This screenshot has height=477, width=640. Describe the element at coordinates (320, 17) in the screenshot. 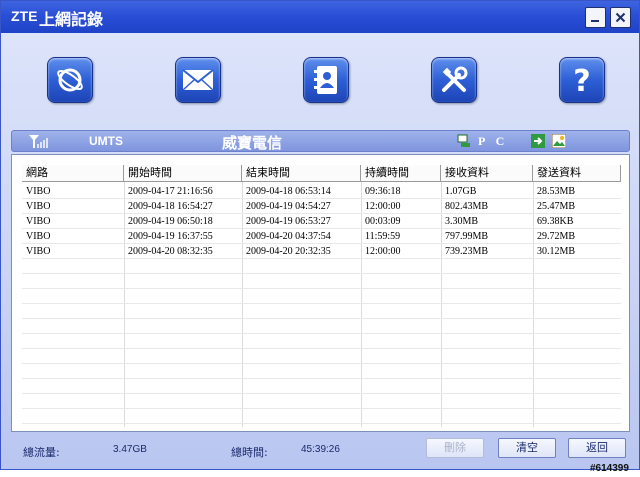

I see `title-bar: ZTE 上網記錄` at that location.